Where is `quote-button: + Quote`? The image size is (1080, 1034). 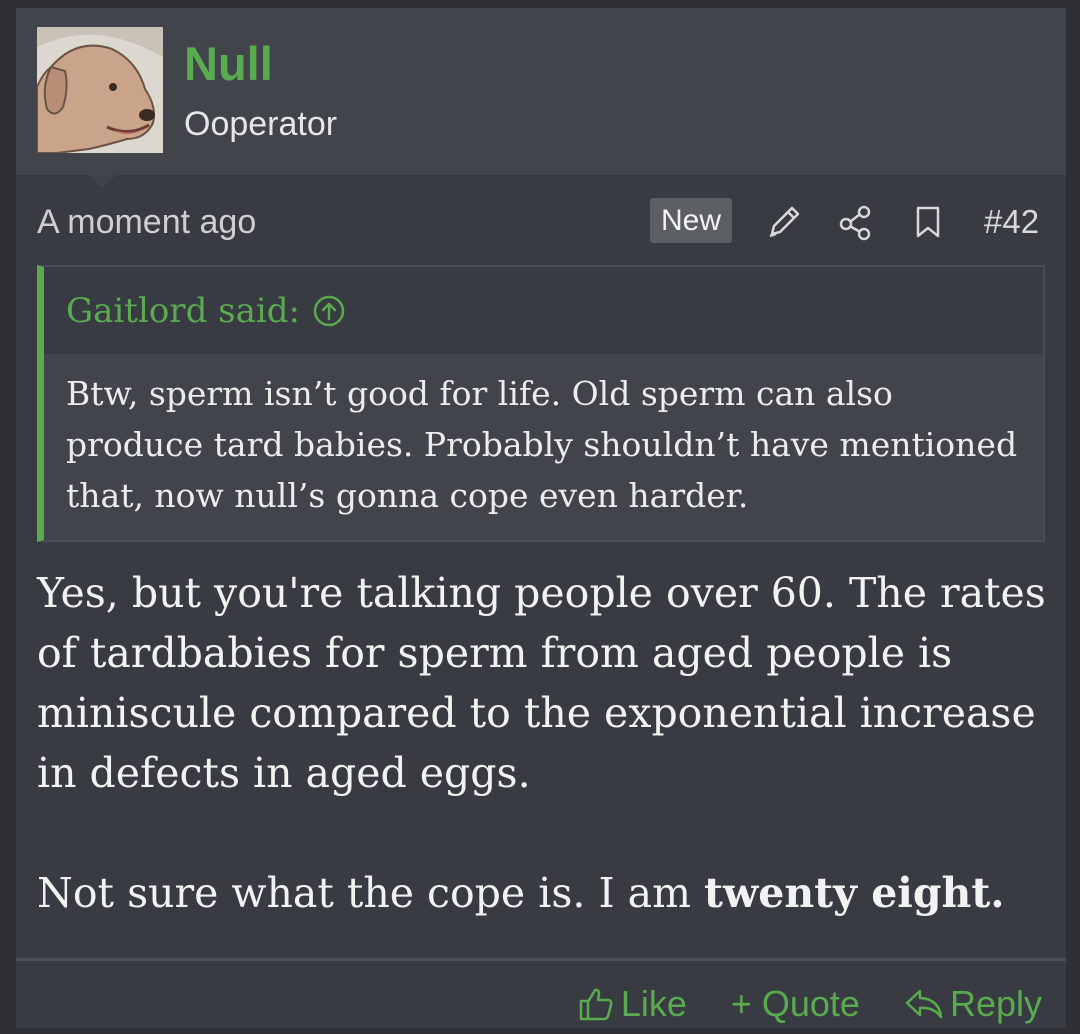 quote-button: + Quote is located at coordinates (795, 1004).